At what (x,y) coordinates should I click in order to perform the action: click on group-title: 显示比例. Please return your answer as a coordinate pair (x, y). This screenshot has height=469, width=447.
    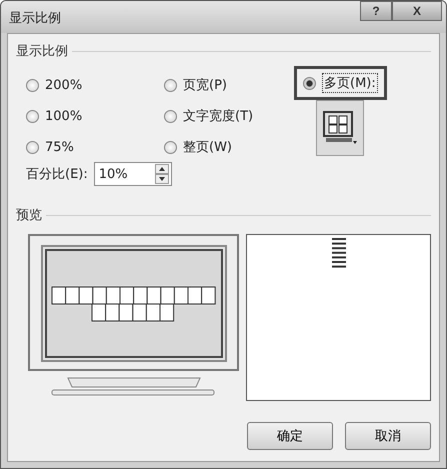
    Looking at the image, I should click on (42, 51).